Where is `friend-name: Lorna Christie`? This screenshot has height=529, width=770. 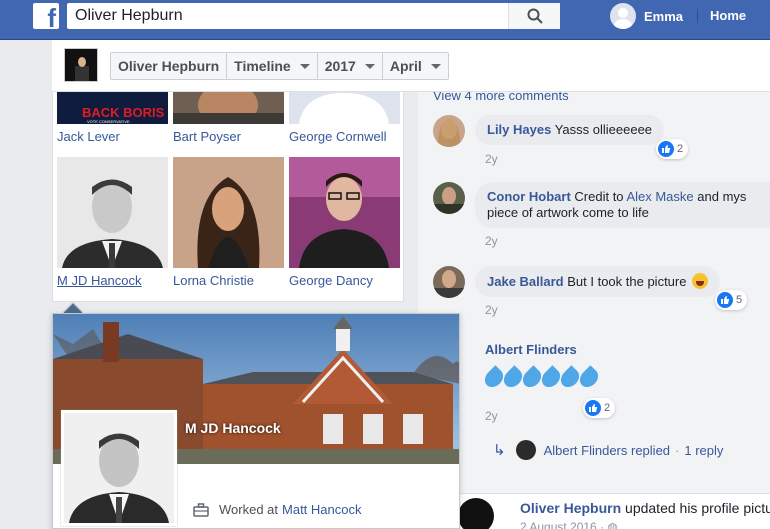 friend-name: Lorna Christie is located at coordinates (228, 280).